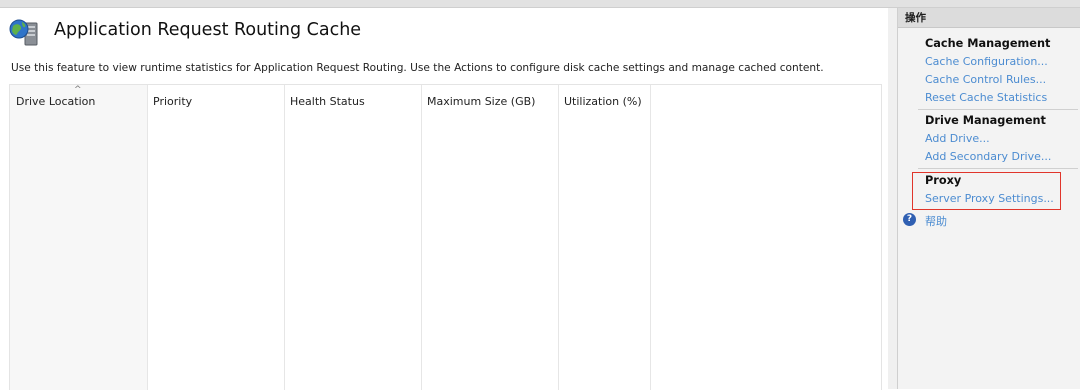 The width and height of the screenshot is (1080, 390). Describe the element at coordinates (208, 30) in the screenshot. I see `page-title: Application Request Routing Cache` at that location.